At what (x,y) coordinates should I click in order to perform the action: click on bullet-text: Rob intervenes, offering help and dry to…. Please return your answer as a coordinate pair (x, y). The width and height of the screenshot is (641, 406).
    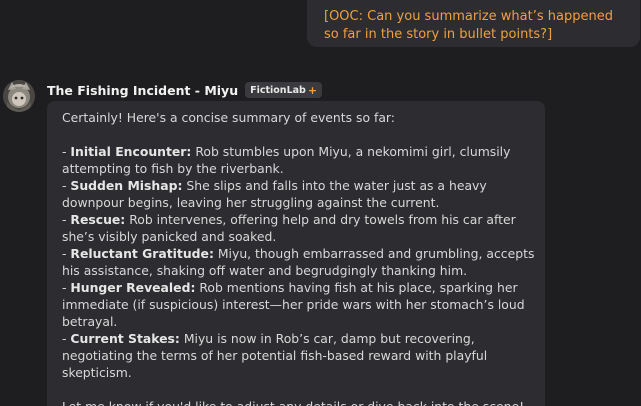
    Looking at the image, I should click on (289, 228).